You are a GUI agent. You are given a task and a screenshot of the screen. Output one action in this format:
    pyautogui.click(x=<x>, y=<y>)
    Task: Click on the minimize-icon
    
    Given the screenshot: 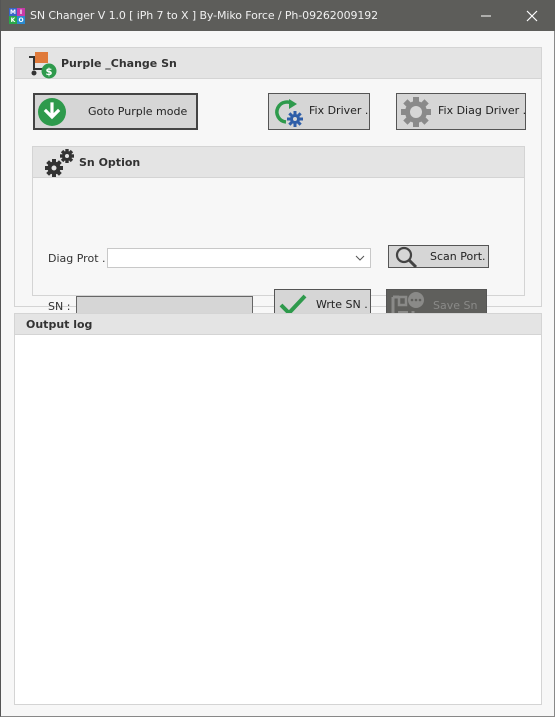 What is the action you would take?
    pyautogui.click(x=485, y=15)
    